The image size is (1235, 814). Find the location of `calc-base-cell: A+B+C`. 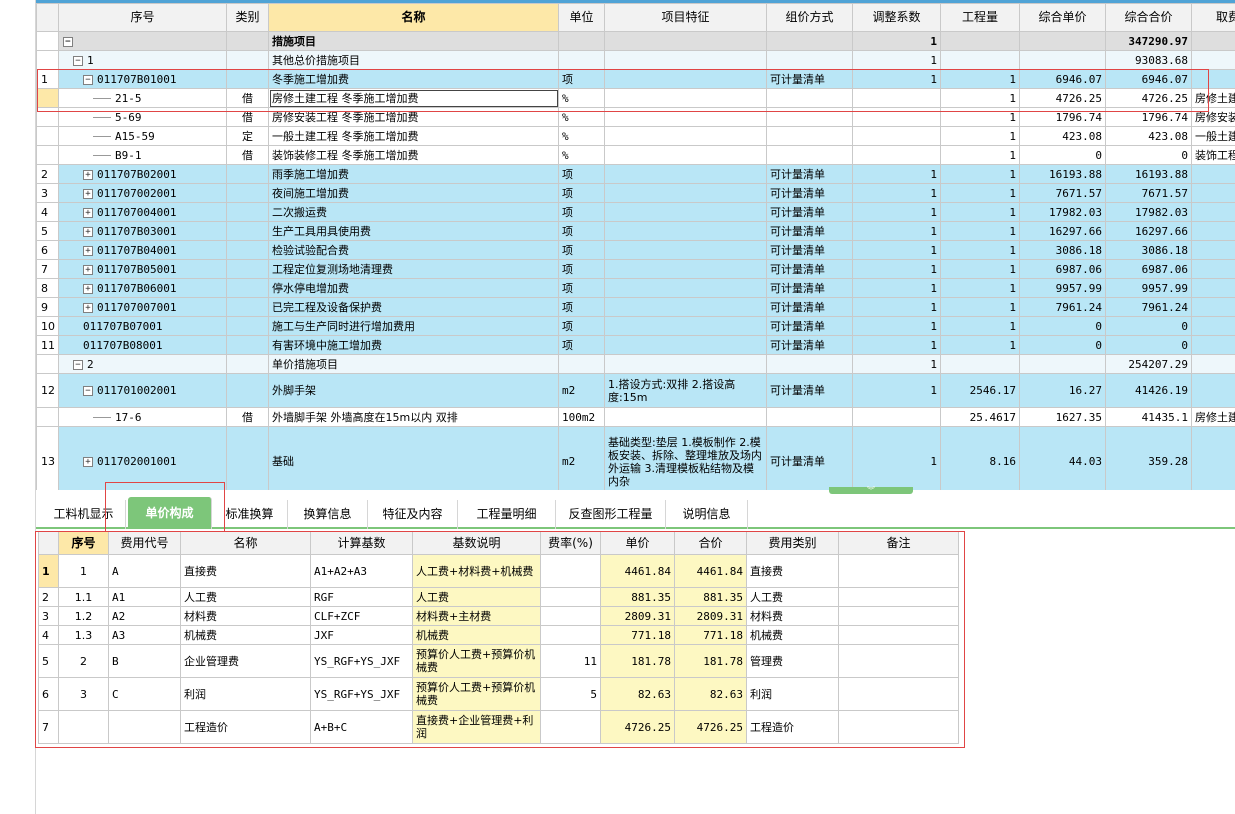

calc-base-cell: A+B+C is located at coordinates (361, 727).